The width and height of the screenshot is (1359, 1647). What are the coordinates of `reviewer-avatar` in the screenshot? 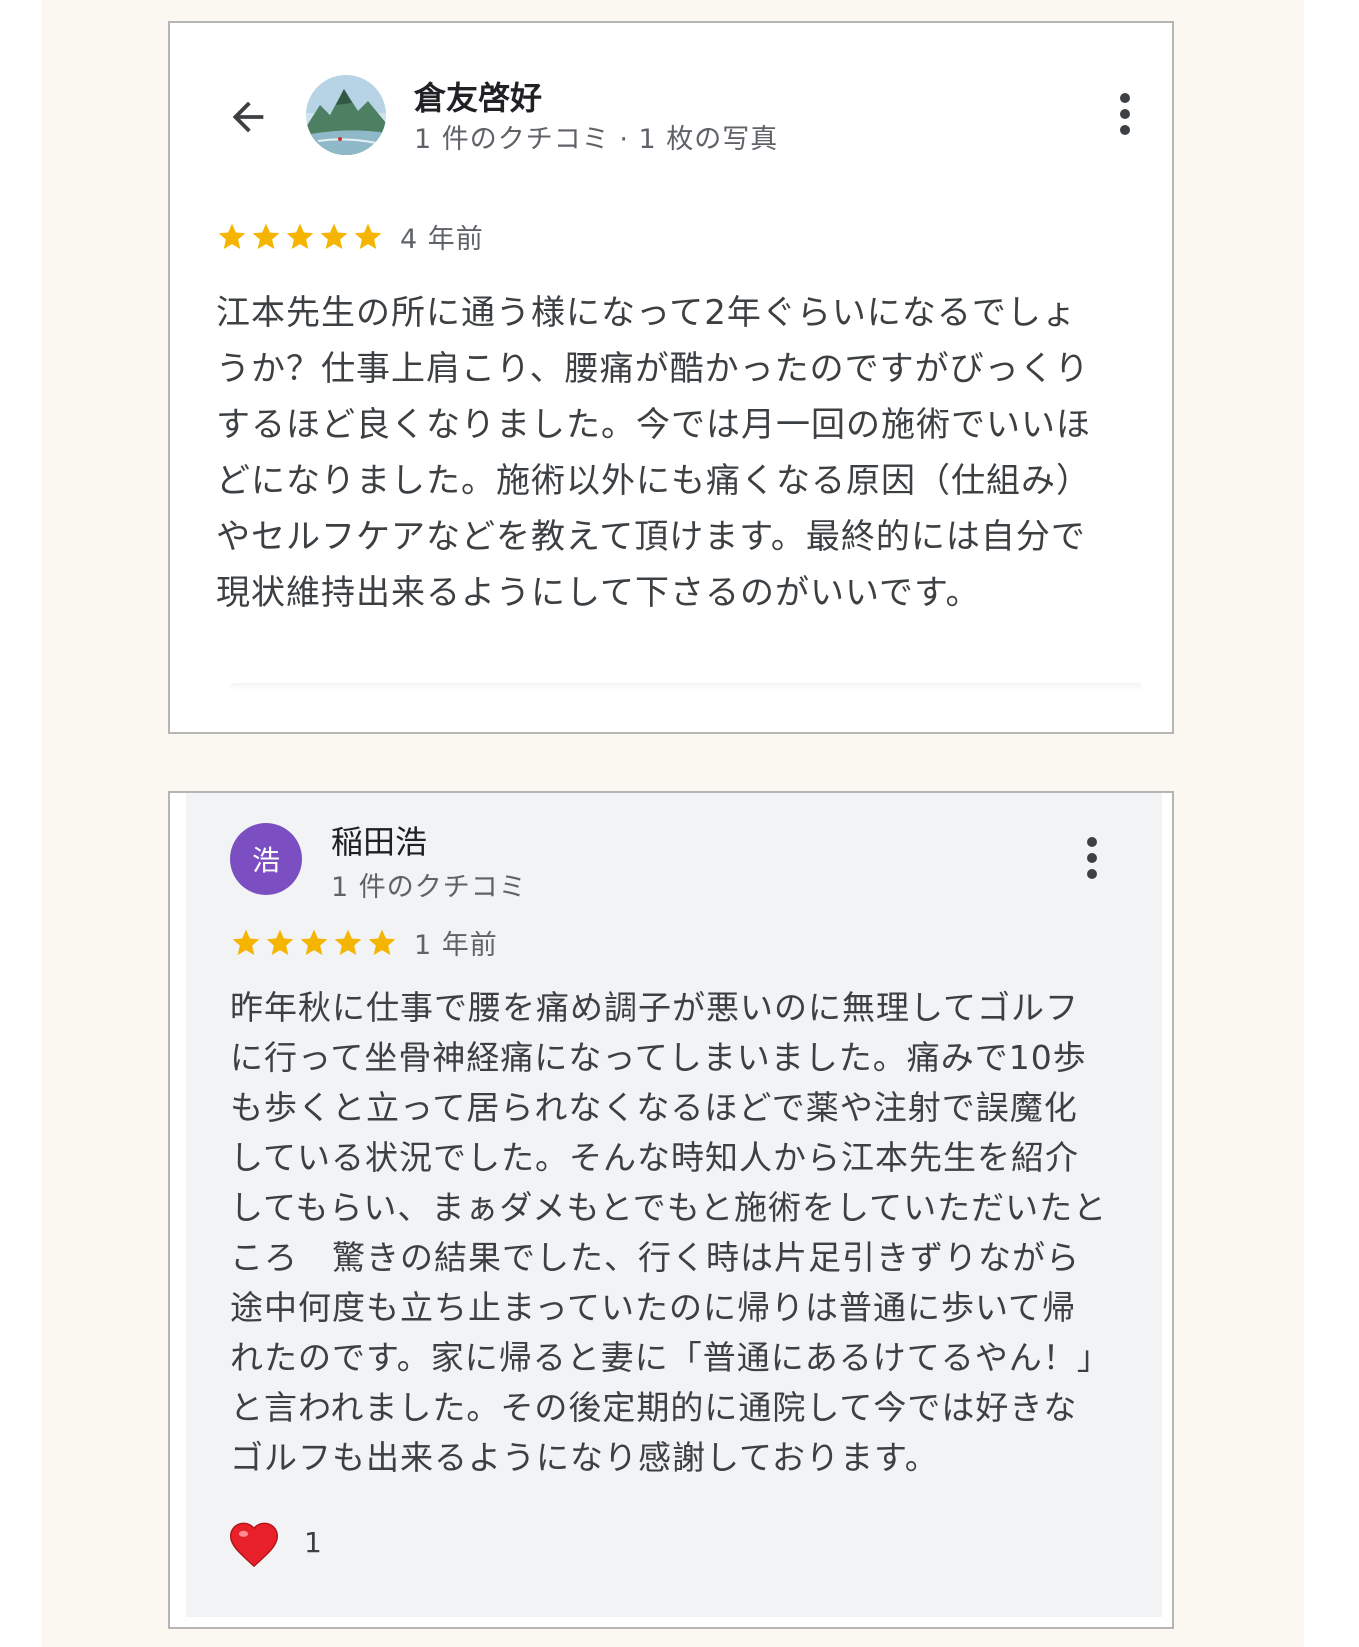 It's located at (346, 115).